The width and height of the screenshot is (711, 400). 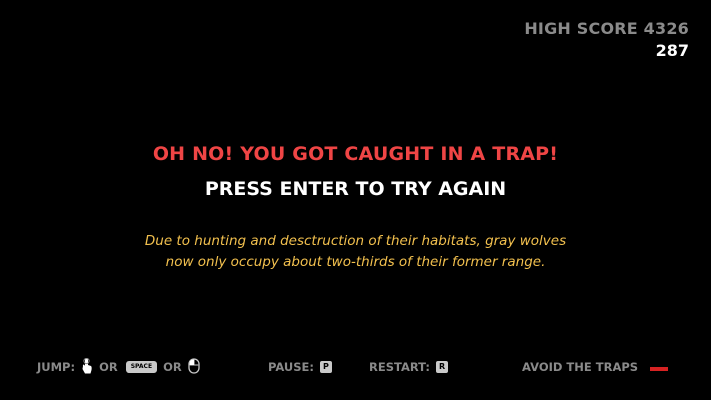 I want to click on objective: AVOID THE TRAPS, so click(x=595, y=367).